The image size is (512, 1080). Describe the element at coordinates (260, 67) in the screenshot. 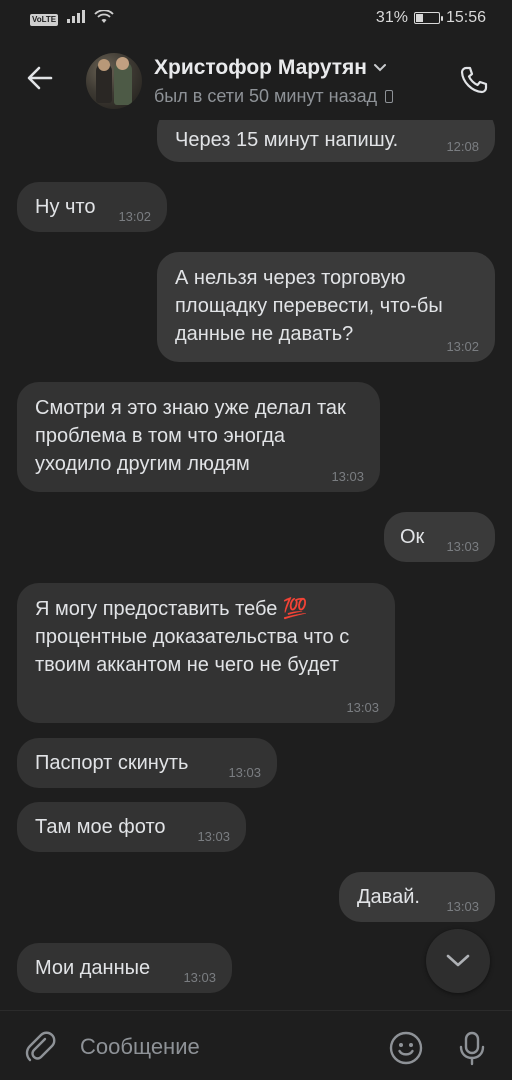

I see `contact-name-label: Христофор Марутян` at that location.